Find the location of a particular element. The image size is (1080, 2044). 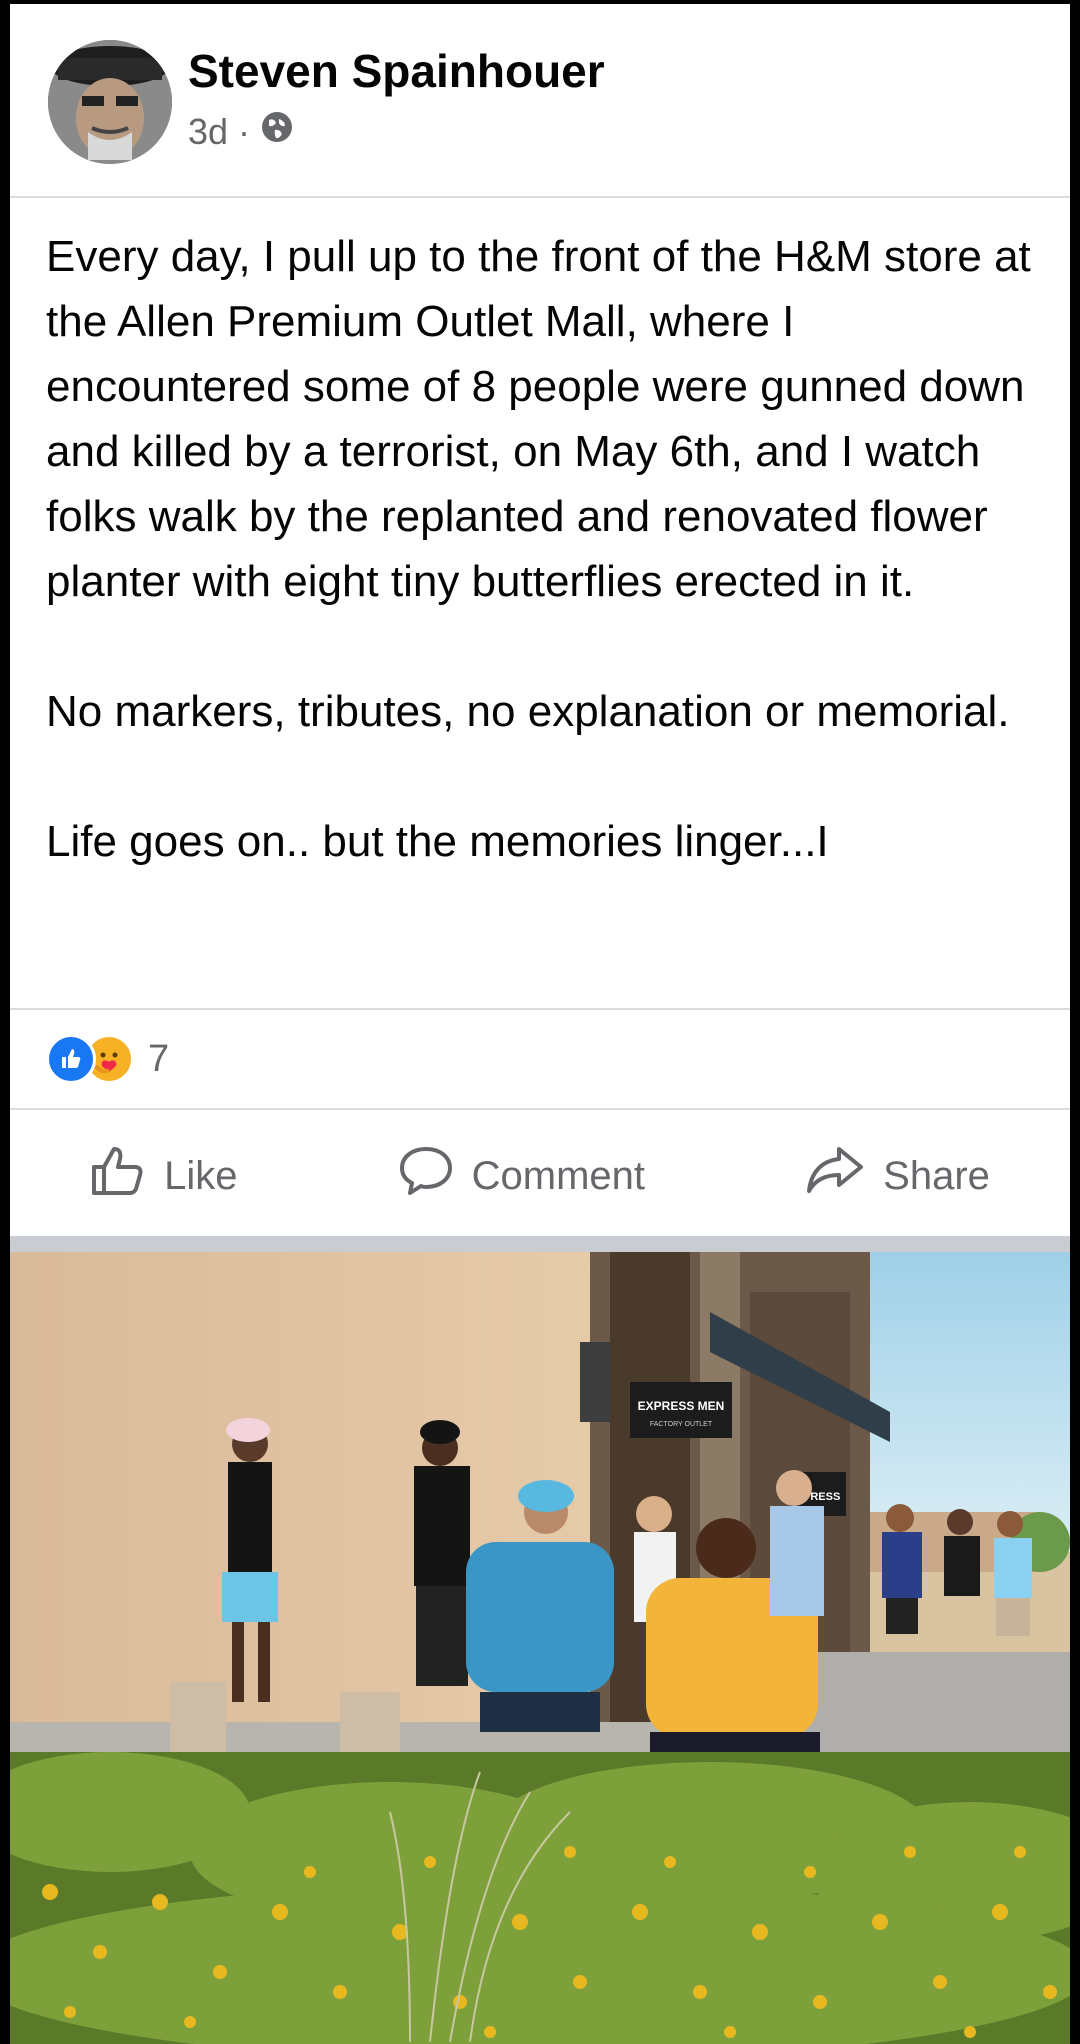

express-men-sign-text: EXPRESS MEN is located at coordinates (681, 1406).